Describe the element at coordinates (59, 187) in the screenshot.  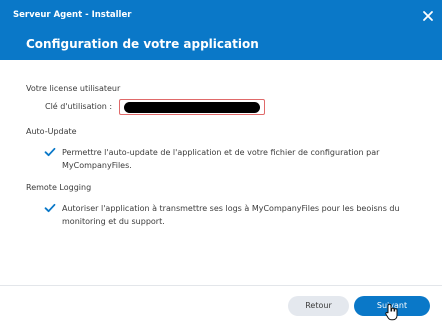
I see `remote-logging-section-label: Remote Logging` at that location.